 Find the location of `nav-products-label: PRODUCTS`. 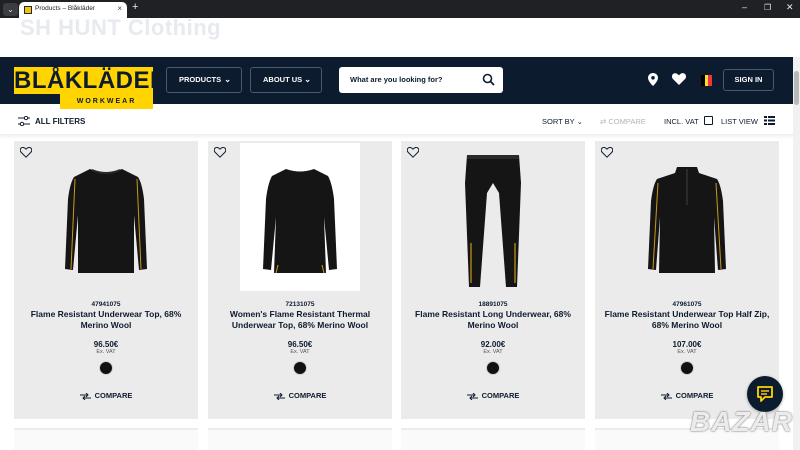

nav-products-label: PRODUCTS is located at coordinates (200, 79).